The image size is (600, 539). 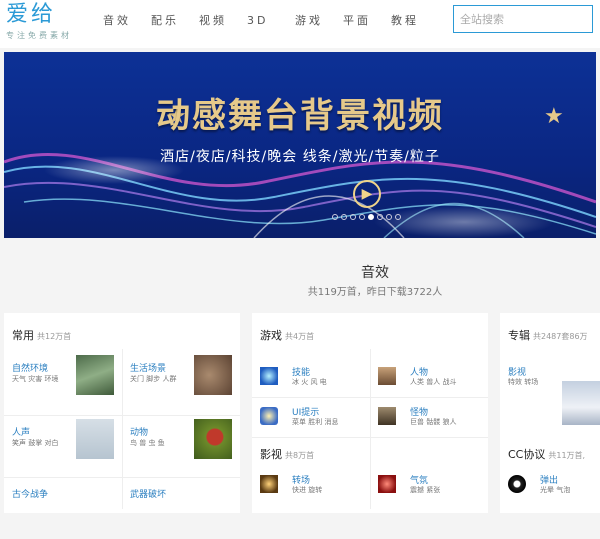 I want to click on card-count: 共4万首, so click(x=300, y=336).